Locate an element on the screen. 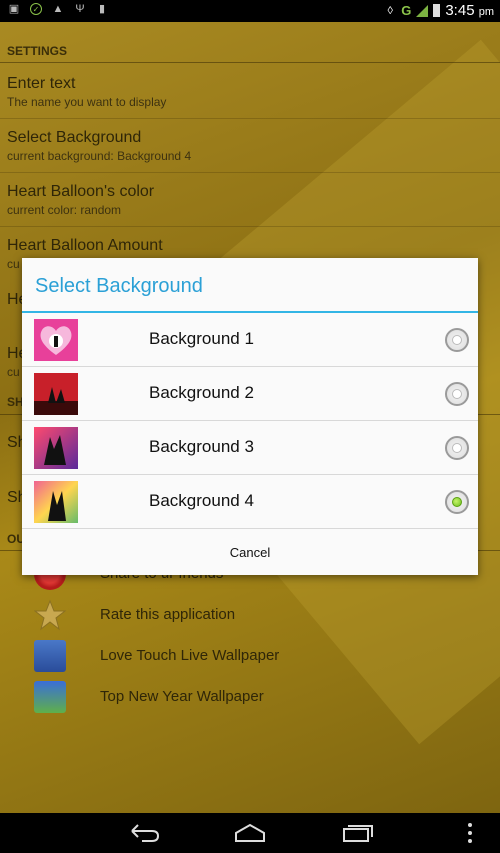  navigation-bar is located at coordinates (250, 833).